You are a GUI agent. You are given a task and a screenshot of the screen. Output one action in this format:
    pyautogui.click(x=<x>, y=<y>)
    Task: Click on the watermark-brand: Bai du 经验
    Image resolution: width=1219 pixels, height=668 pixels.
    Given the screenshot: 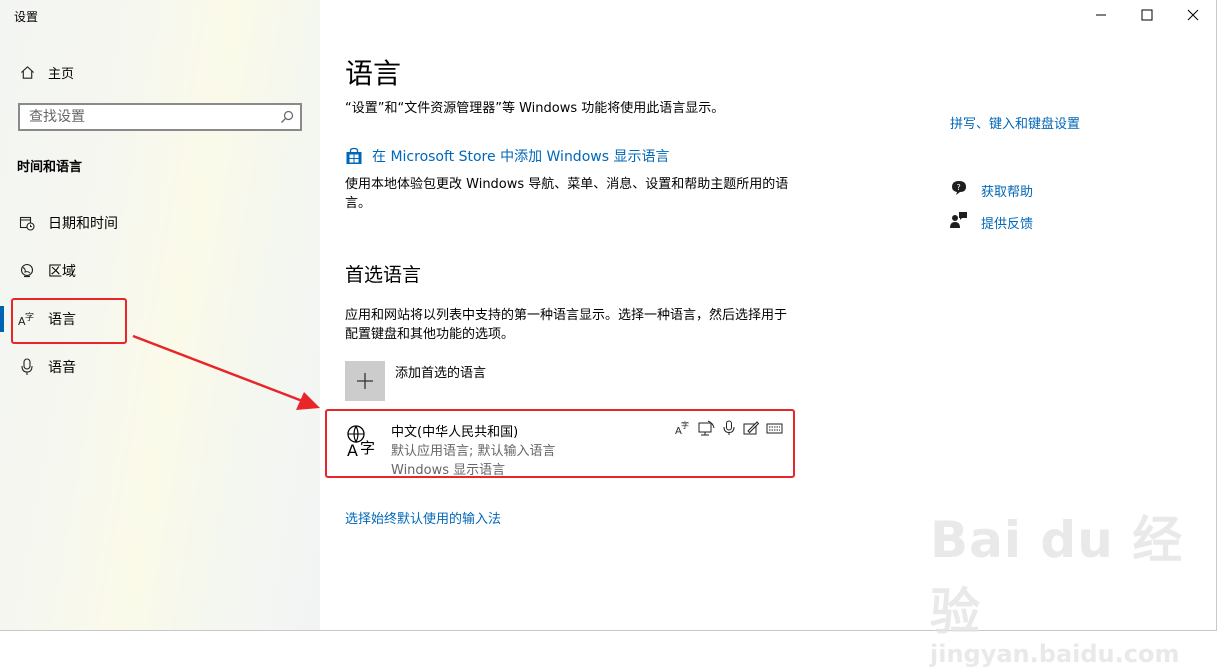 What is the action you would take?
    pyautogui.click(x=1057, y=576)
    